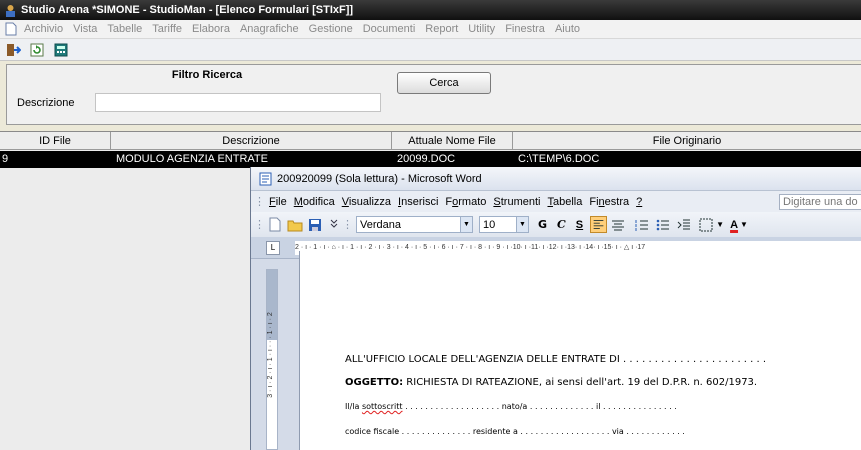 This screenshot has height=450, width=861. Describe the element at coordinates (820, 202) in the screenshot. I see `help-search-input: Digitare una do` at that location.